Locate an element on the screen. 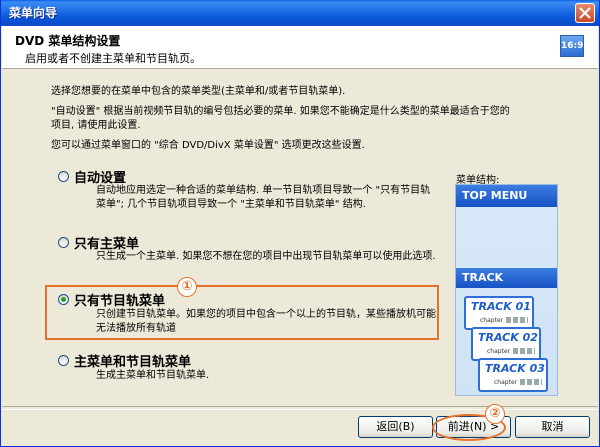 This screenshot has height=447, width=600. intro-line-3: 您可以通过菜单窗口的 "综合 DVD/DivX 菜单设置" 选项更改这些设置. is located at coordinates (208, 145).